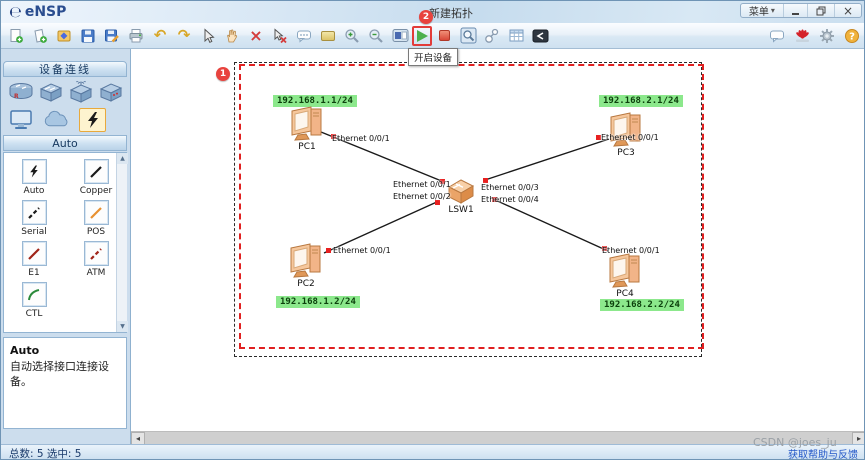  Describe the element at coordinates (848, 10) in the screenshot. I see `close-button: ×` at that location.